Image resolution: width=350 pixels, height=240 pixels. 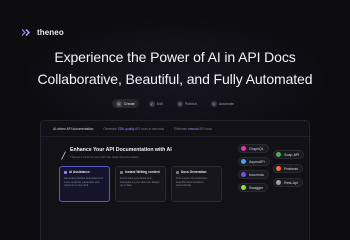 I want to click on panel-tab-generate: Generate SDK-quality API docs in seconds, so click(x=133, y=129).